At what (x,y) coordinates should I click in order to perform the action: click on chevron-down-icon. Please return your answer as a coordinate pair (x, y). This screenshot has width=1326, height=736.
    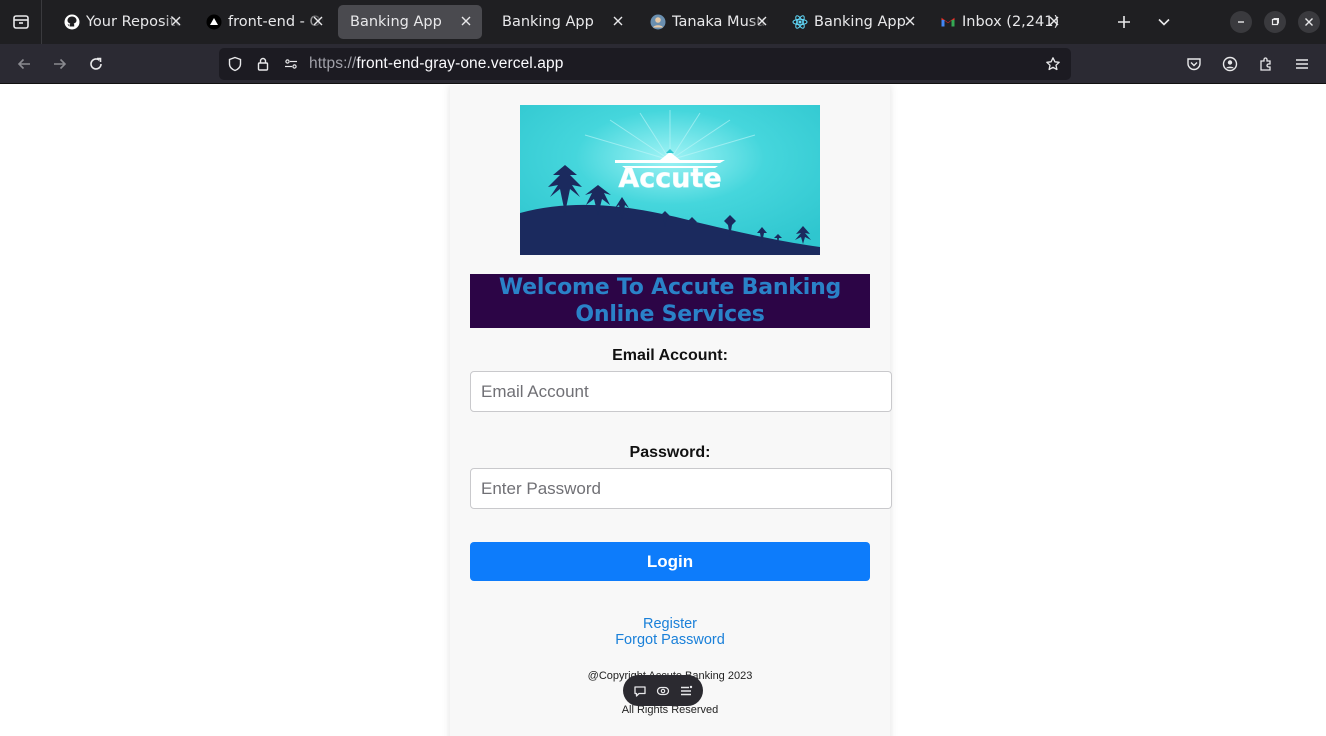
    Looking at the image, I should click on (1164, 22).